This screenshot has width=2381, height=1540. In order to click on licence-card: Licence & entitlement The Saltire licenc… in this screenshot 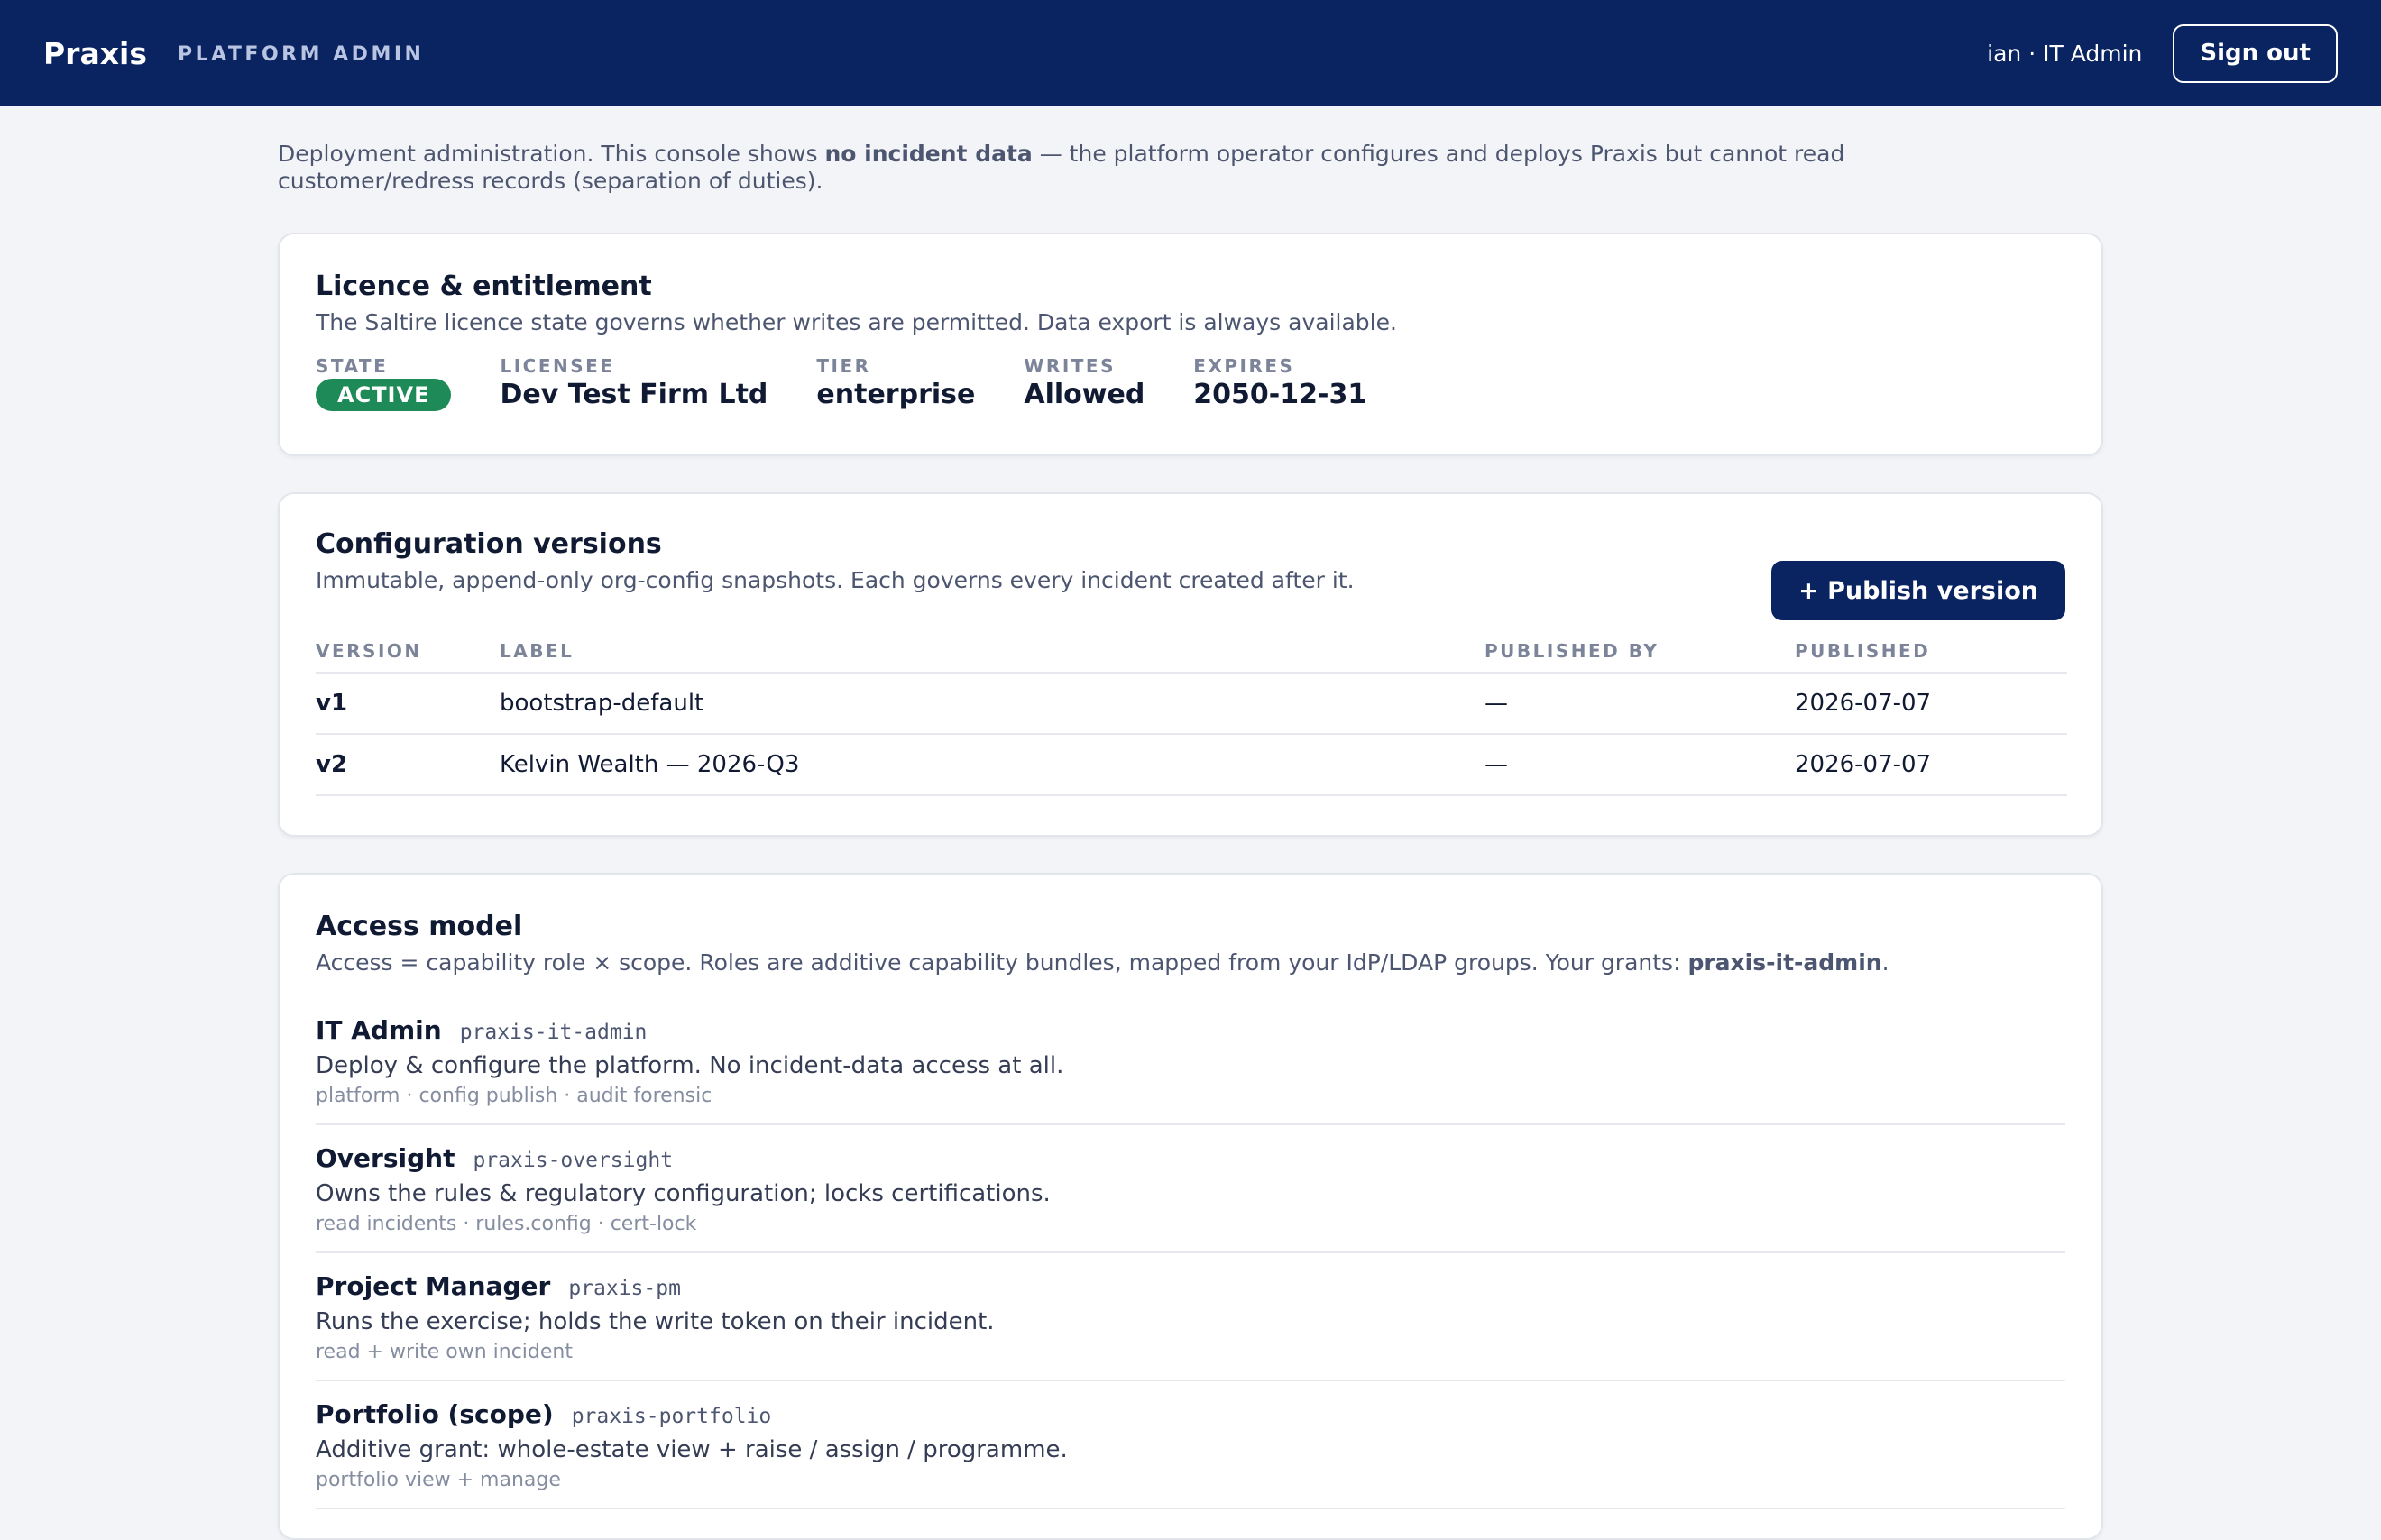, I will do `click(1190, 345)`.